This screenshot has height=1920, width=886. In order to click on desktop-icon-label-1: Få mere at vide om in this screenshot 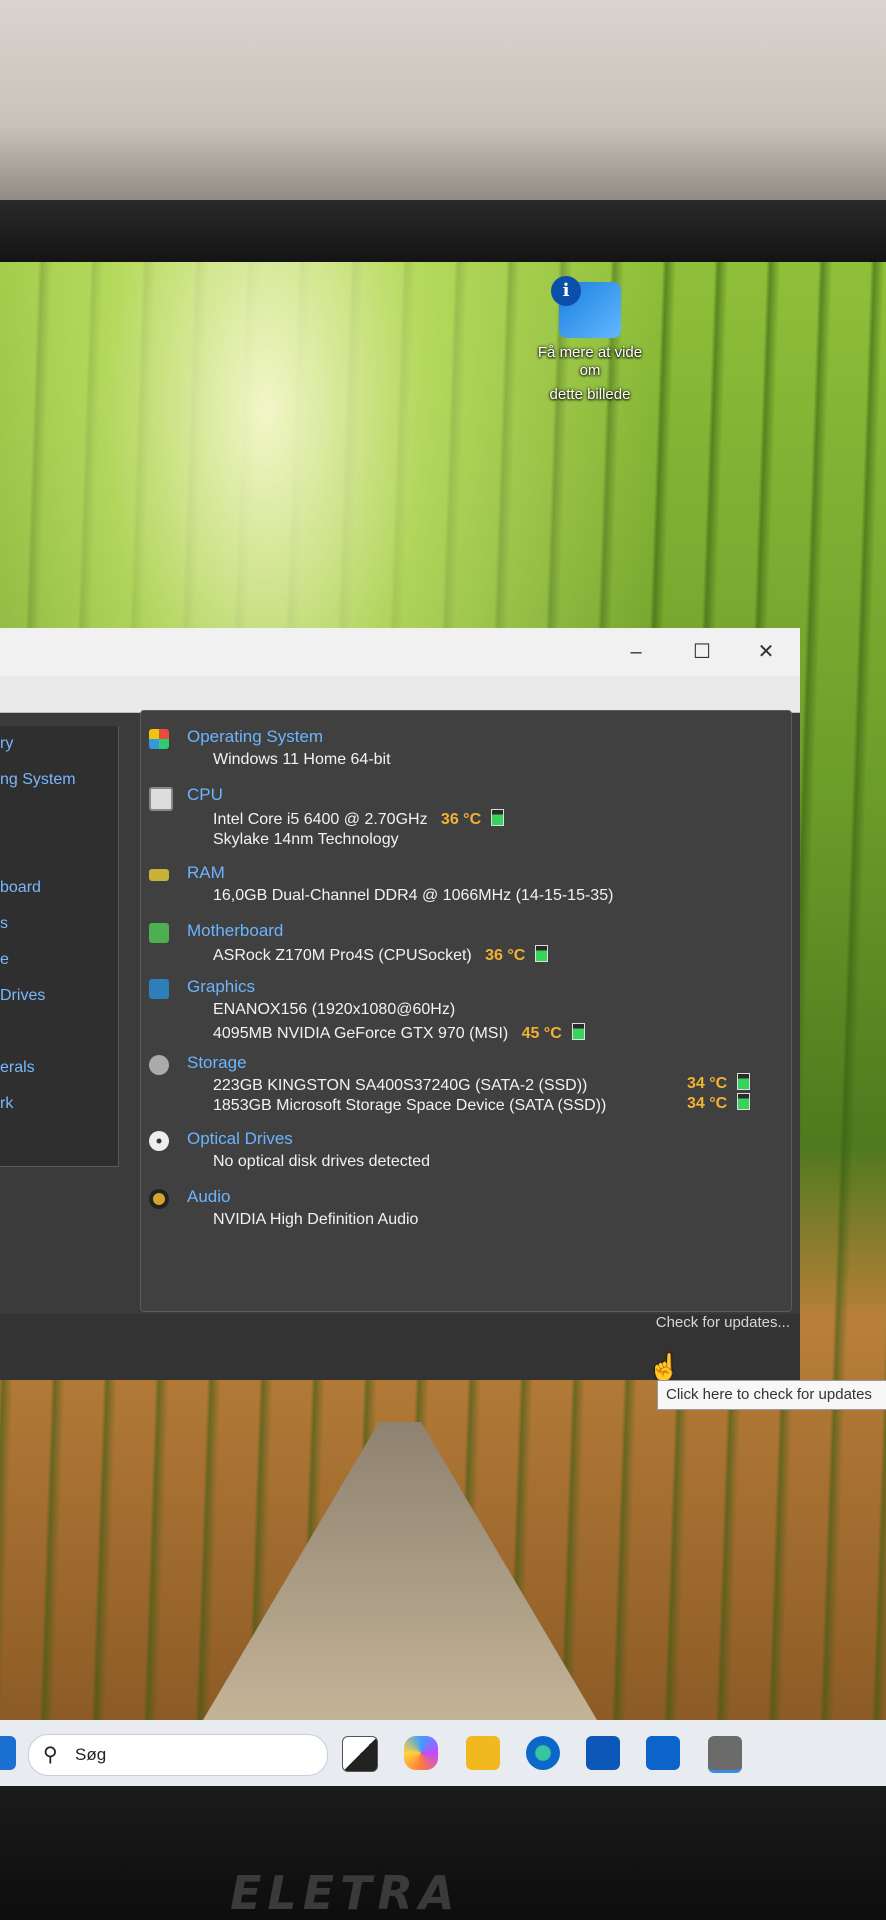, I will do `click(590, 361)`.